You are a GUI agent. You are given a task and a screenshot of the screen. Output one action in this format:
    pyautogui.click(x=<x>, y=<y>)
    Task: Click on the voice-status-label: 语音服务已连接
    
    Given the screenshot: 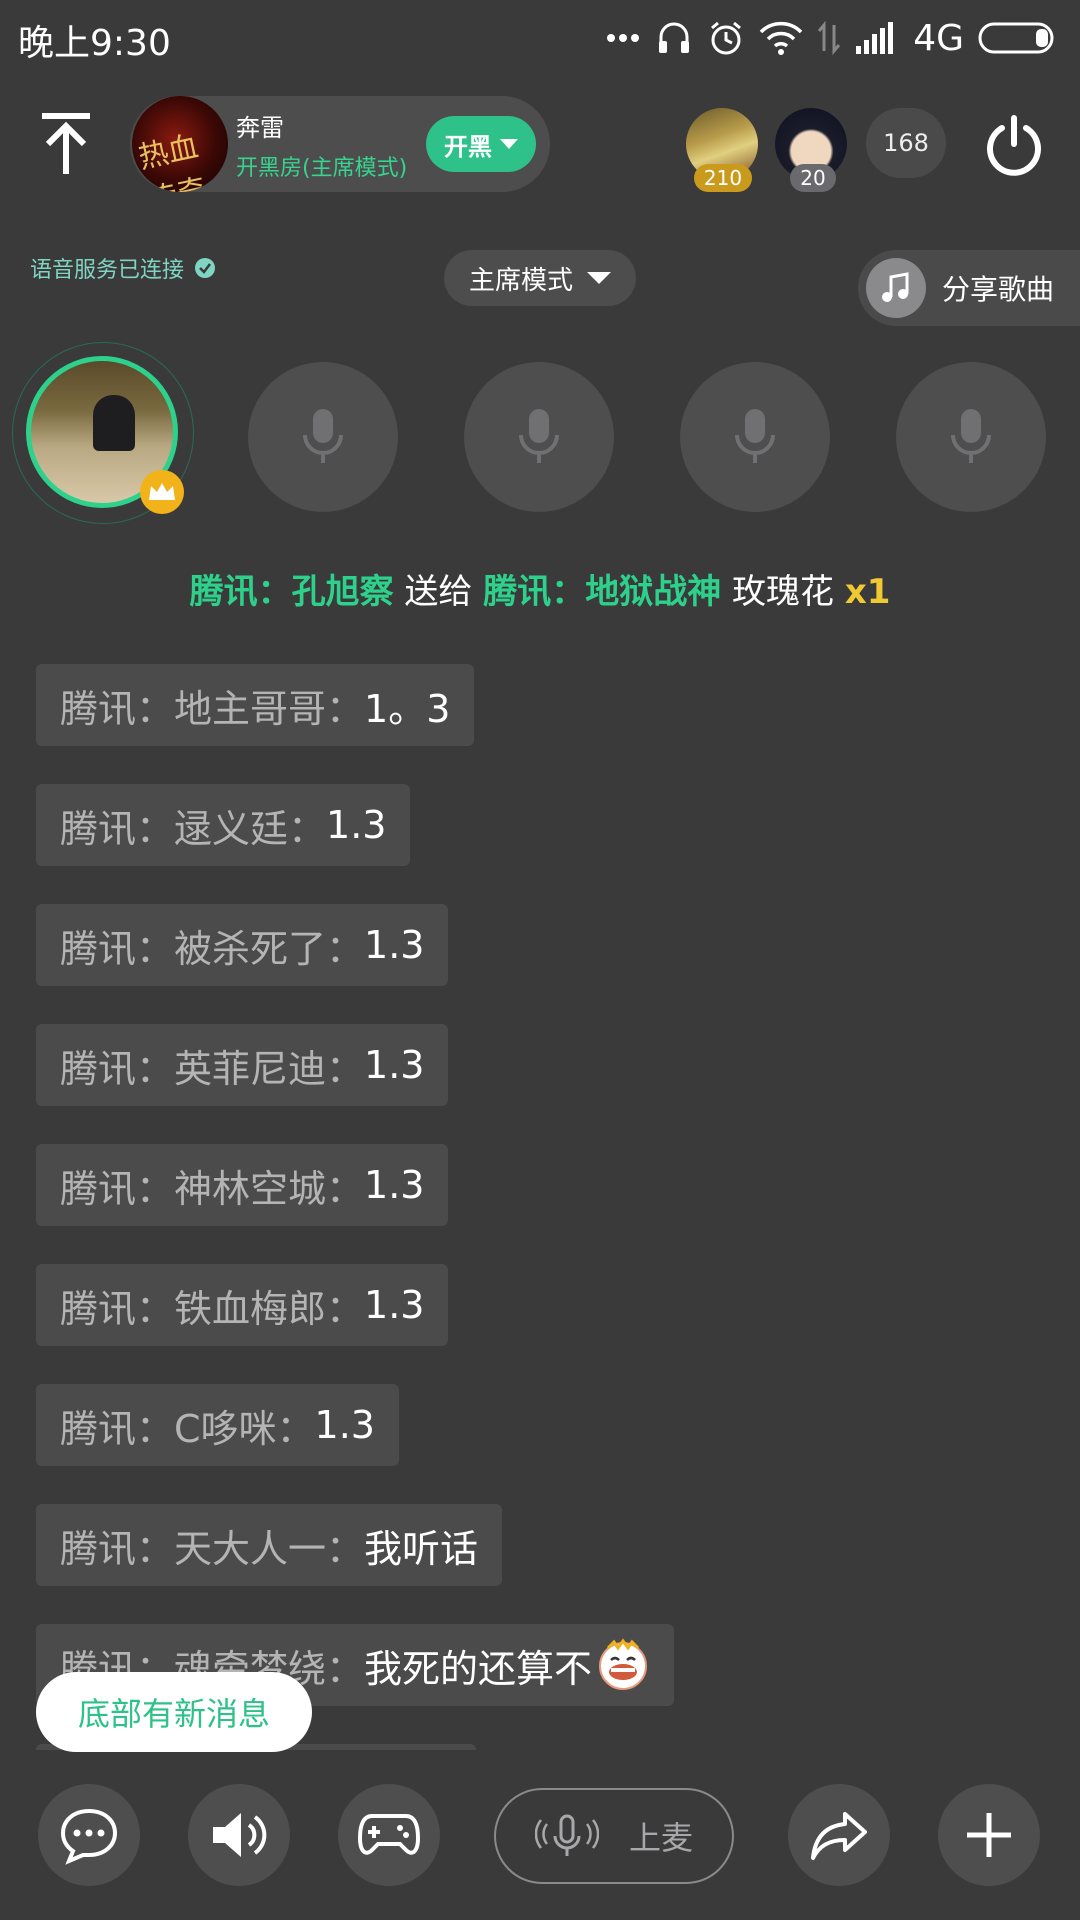 What is the action you would take?
    pyautogui.click(x=107, y=270)
    